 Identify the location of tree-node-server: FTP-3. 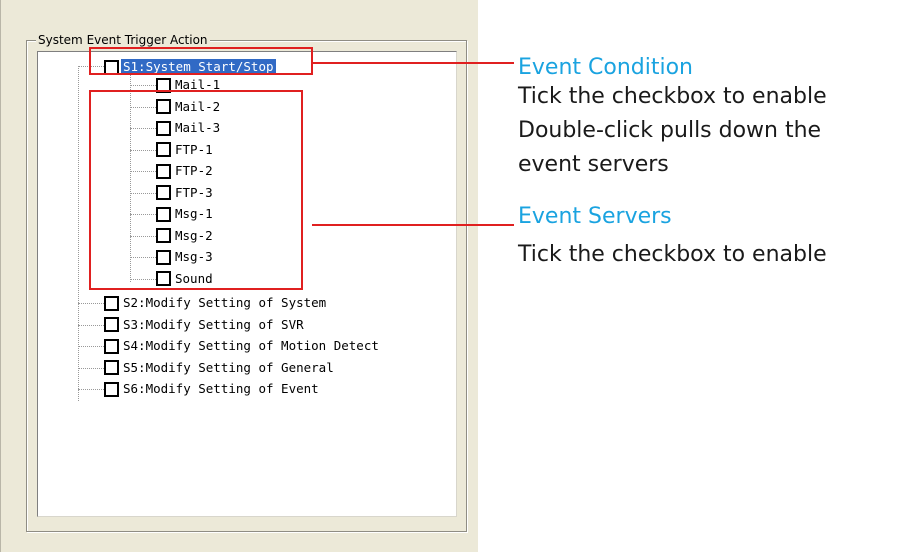
(185, 193).